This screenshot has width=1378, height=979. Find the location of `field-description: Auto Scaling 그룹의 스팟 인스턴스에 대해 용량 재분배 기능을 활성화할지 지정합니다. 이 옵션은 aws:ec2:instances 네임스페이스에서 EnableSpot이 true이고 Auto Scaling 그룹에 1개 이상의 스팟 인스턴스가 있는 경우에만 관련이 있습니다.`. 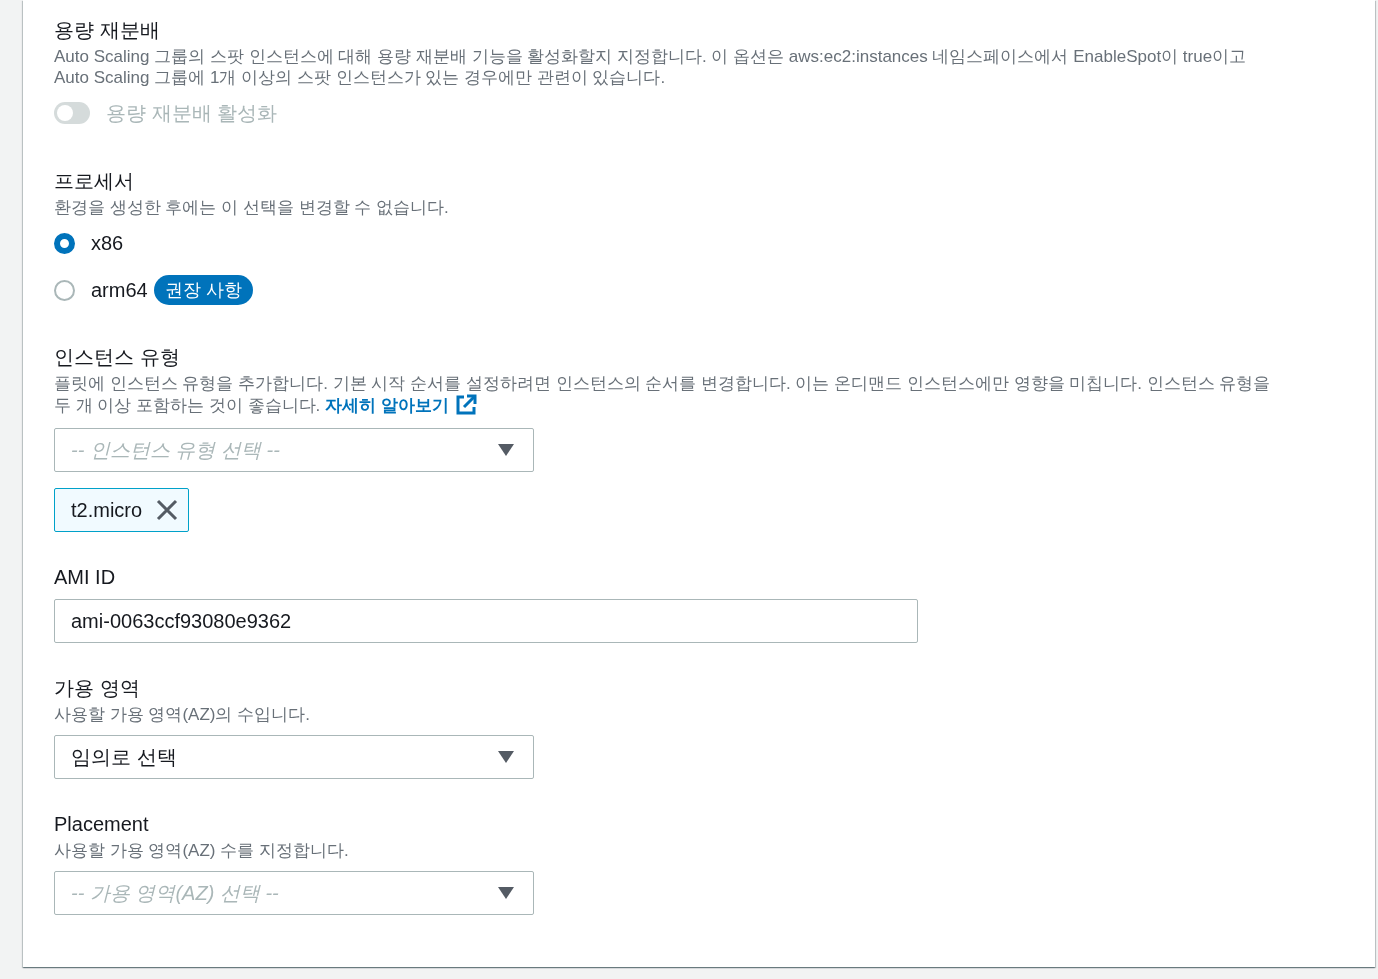

field-description: Auto Scaling 그룹의 스팟 인스턴스에 대해 용량 재분배 기능을 활성화할지 지정합니다. 이 옵션은 aws:ec2:instances 네임스페이스에서 EnableSpot이 true이고 Auto Scaling 그룹에 1개 이상의 스팟 인스턴스가 있는 경우에만 관련이 있습니다. is located at coordinates (651, 67).